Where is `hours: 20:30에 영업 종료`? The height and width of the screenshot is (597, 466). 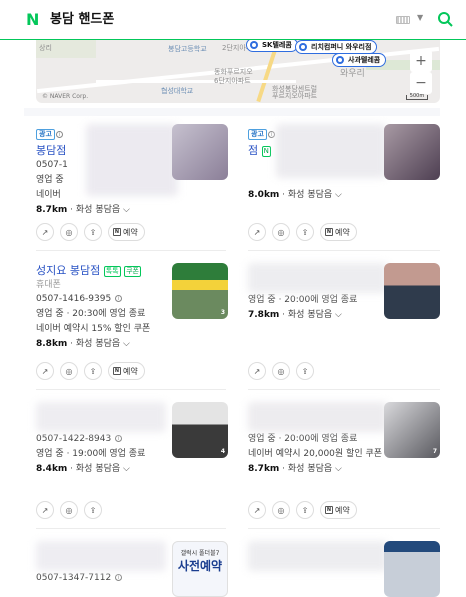 hours: 20:30에 영업 종료 is located at coordinates (109, 314).